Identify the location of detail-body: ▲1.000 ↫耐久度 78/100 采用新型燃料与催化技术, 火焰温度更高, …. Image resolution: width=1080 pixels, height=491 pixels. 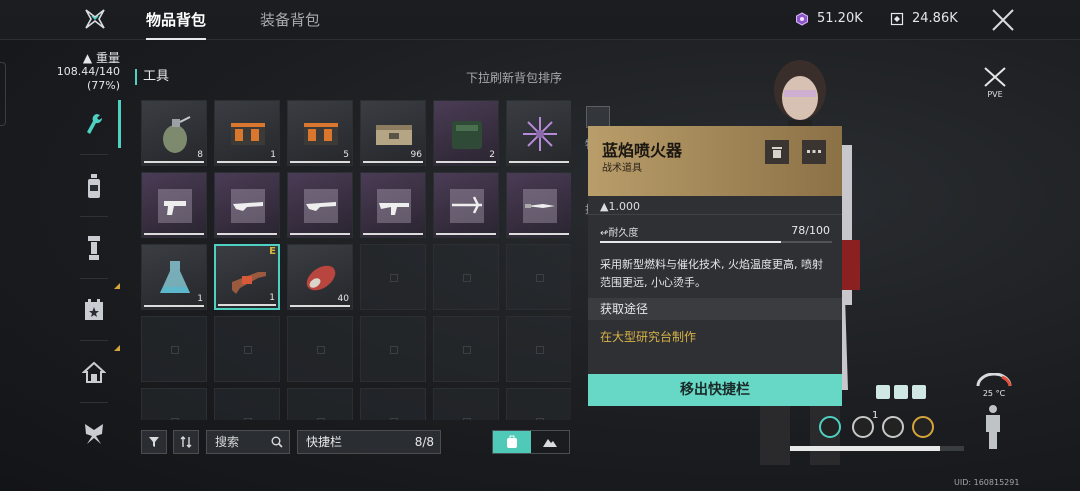
(715, 285).